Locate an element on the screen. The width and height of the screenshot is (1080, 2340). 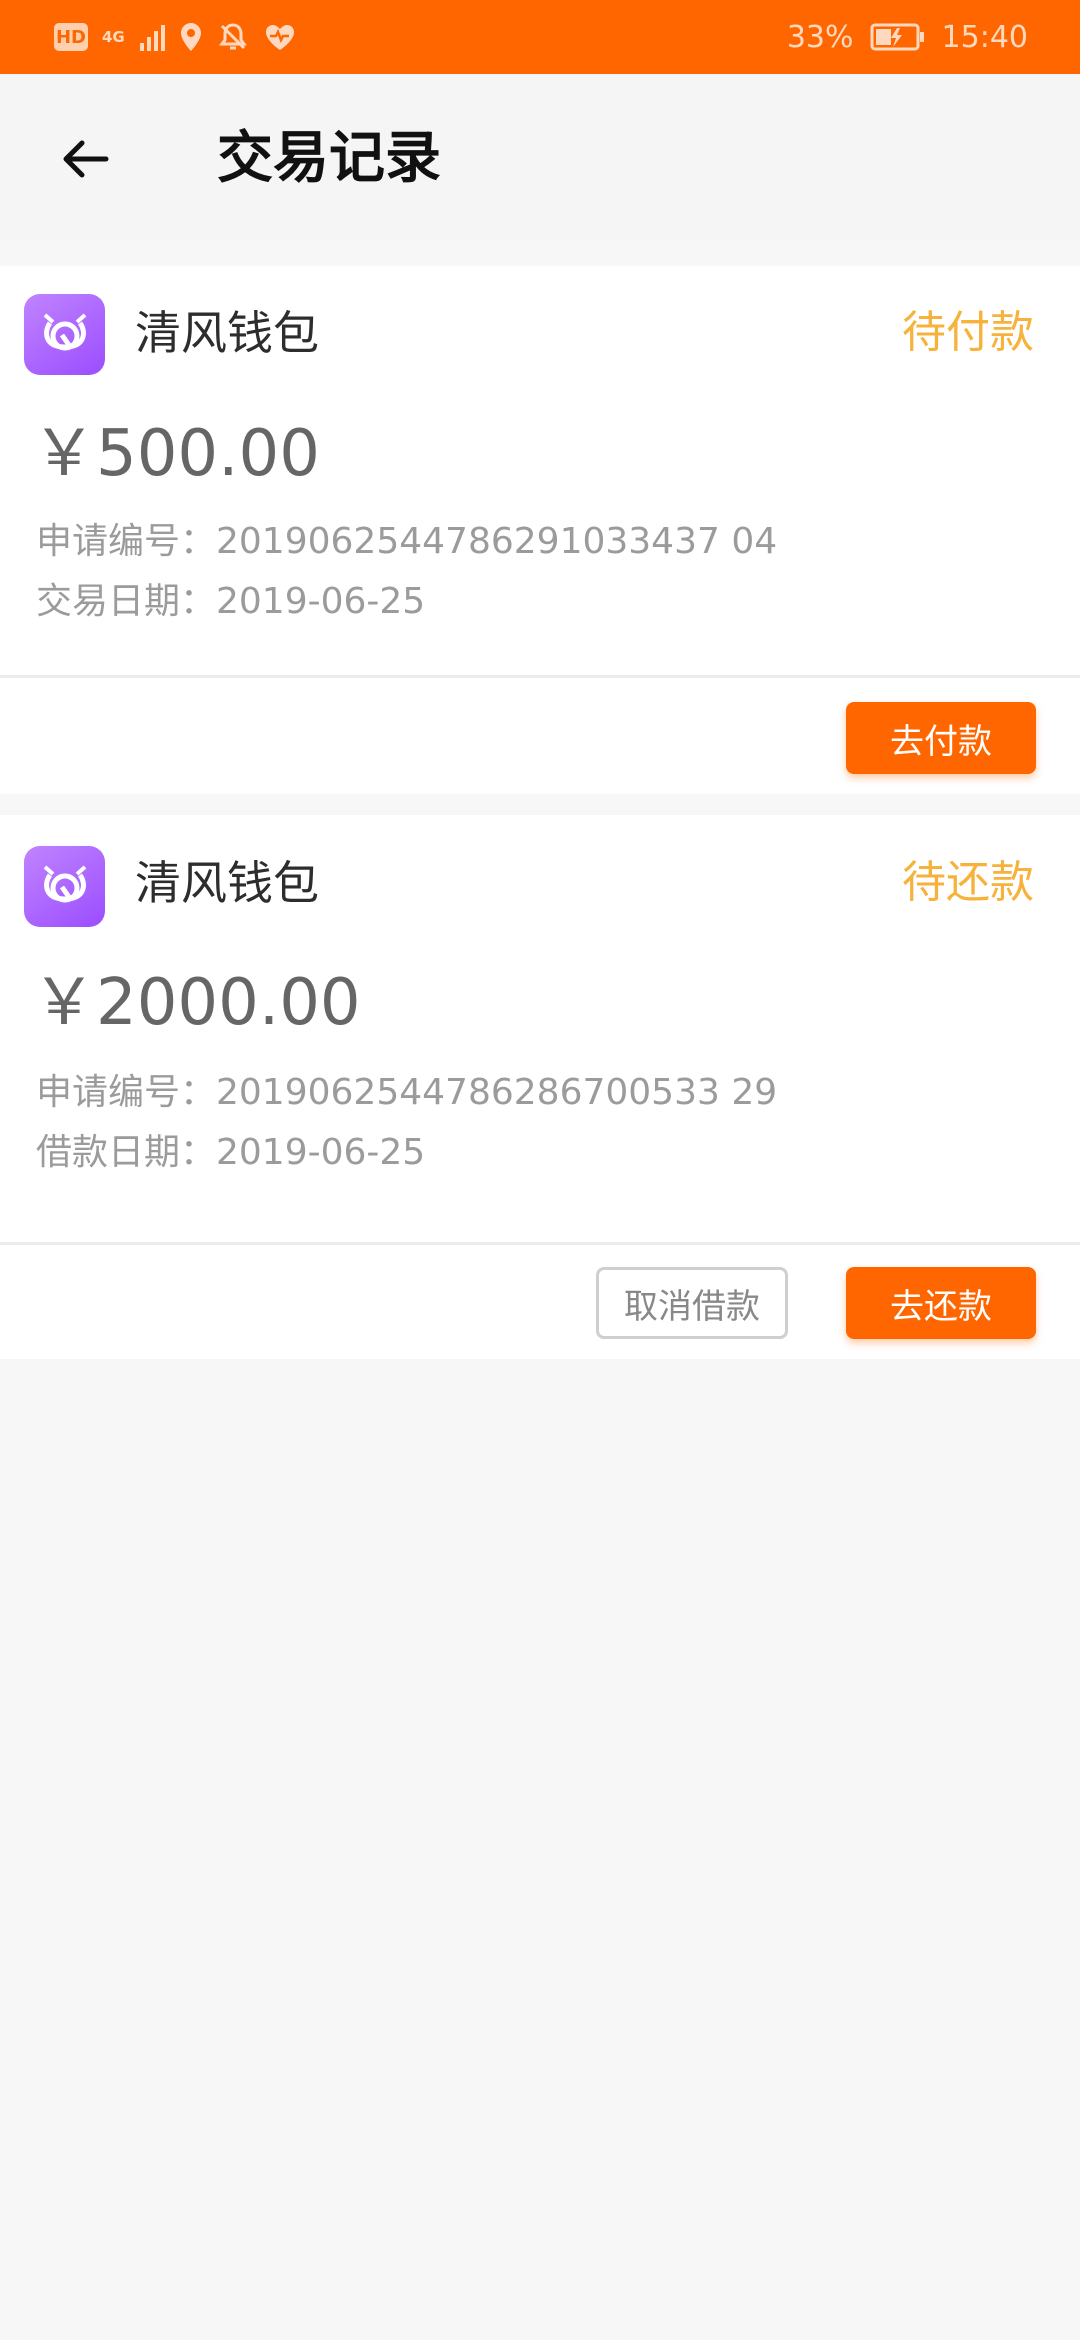
arrow-left-icon is located at coordinates (86, 159).